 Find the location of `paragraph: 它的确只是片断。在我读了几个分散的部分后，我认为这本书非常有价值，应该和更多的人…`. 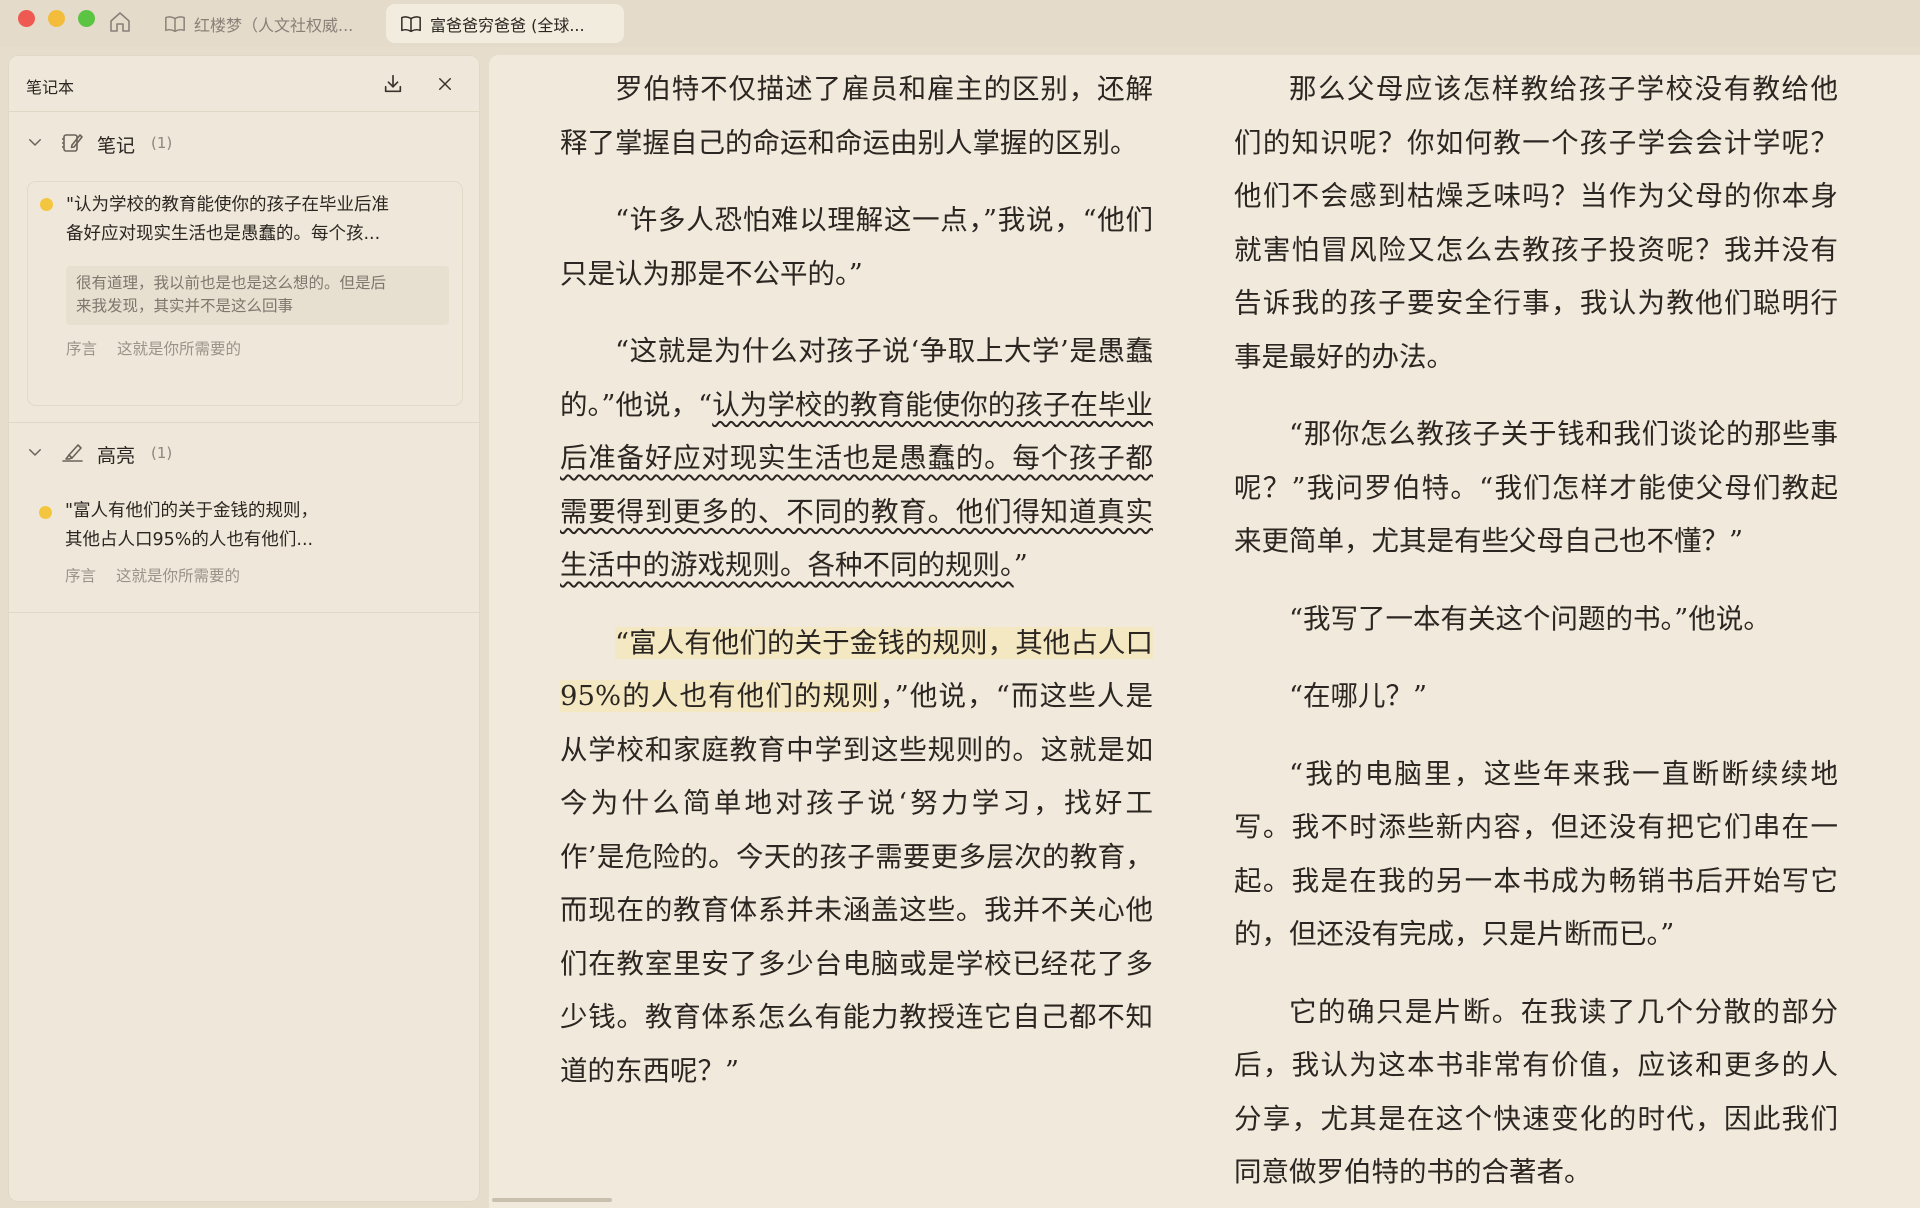

paragraph: 它的确只是片断。在我读了几个分散的部分后，我认为这本书非常有价值，应该和更多的人… is located at coordinates (1536, 1092).